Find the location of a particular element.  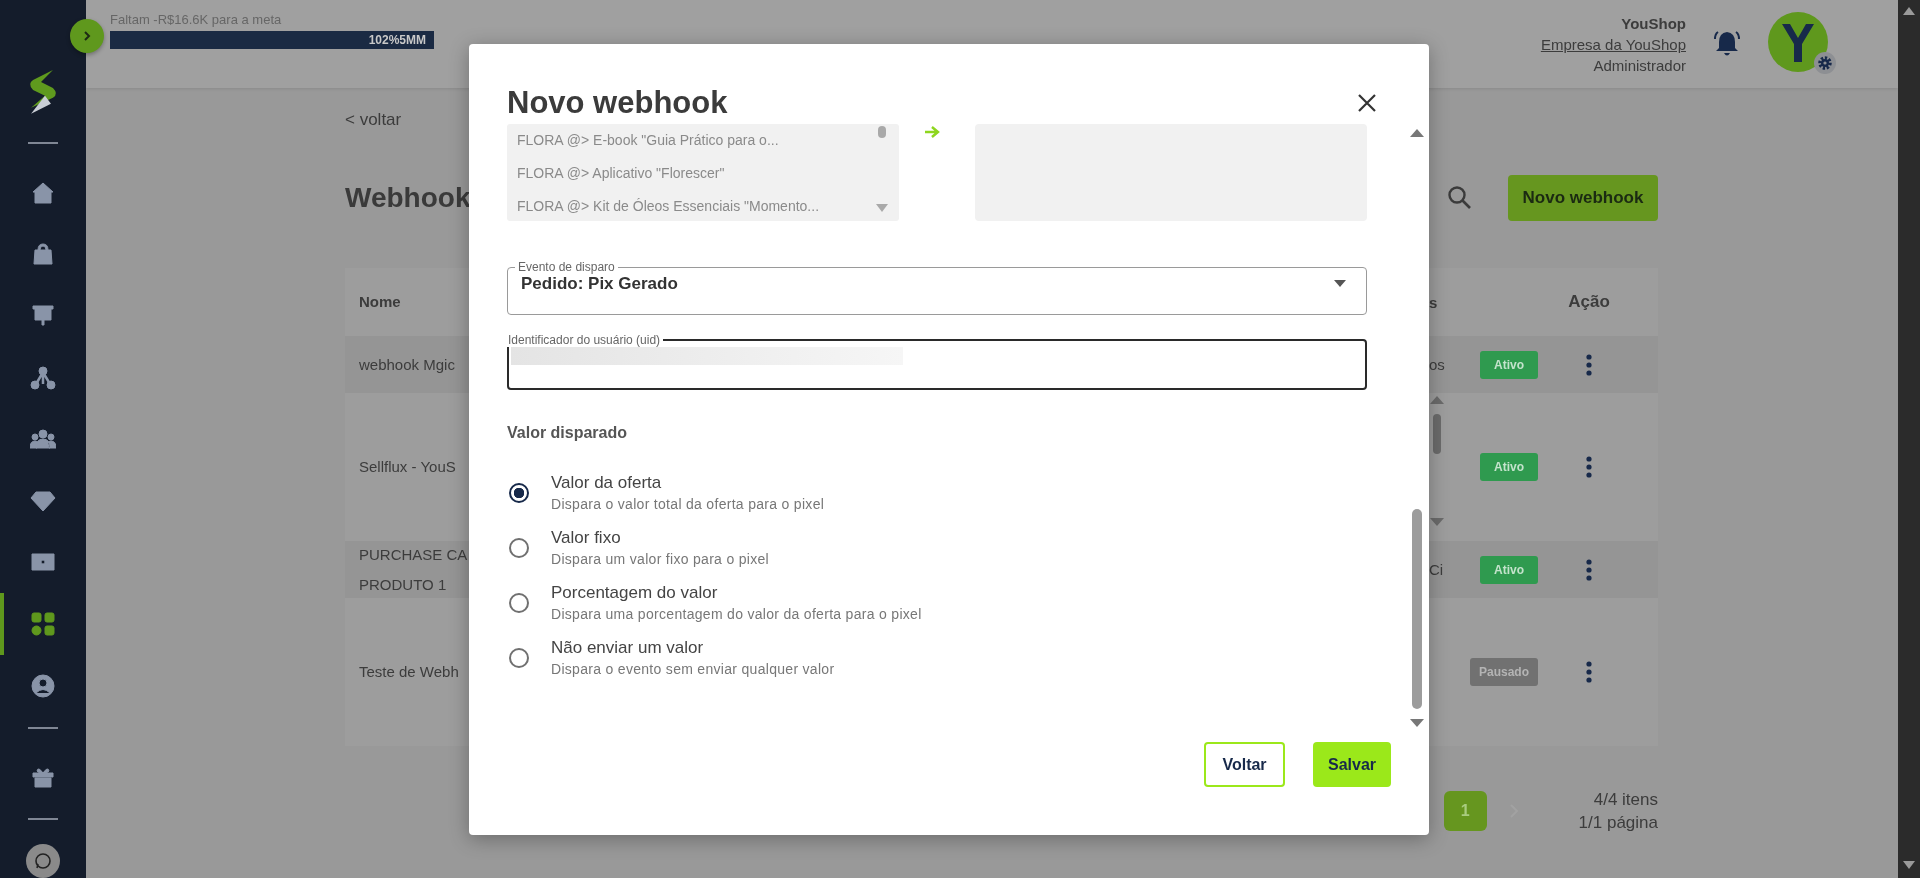

option-description: Dispara um valor fixo para o pixel is located at coordinates (660, 559).